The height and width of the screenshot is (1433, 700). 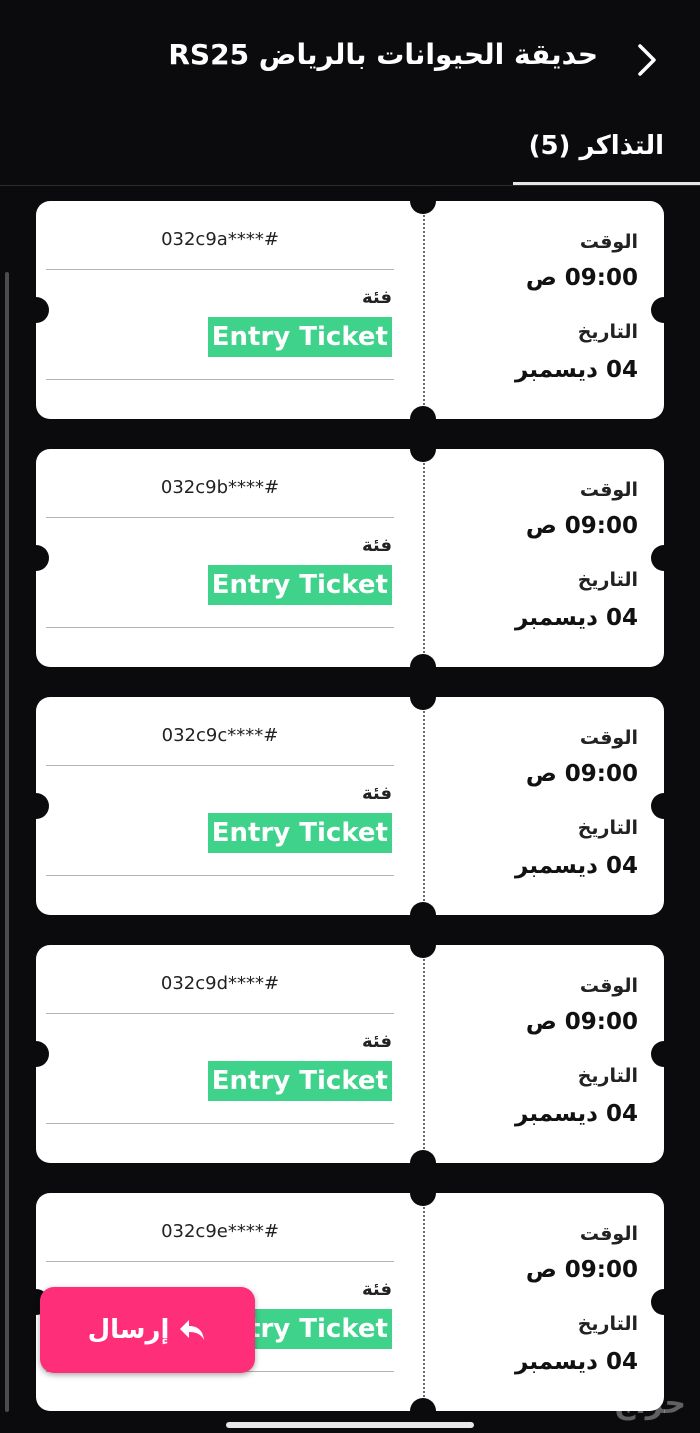 What do you see at coordinates (649, 1403) in the screenshot?
I see `watermark-logo: حراج` at bounding box center [649, 1403].